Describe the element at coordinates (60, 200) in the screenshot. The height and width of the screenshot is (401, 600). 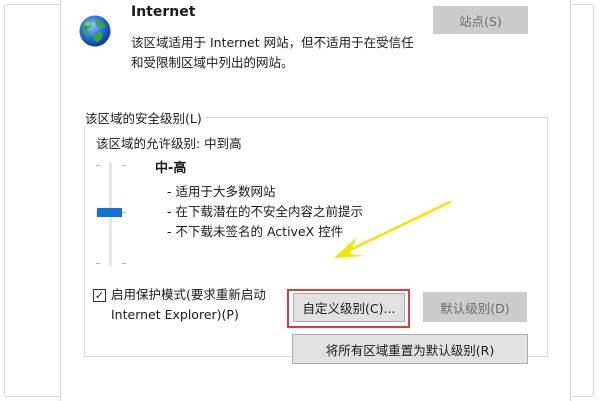
I see `panel-left-edge` at that location.